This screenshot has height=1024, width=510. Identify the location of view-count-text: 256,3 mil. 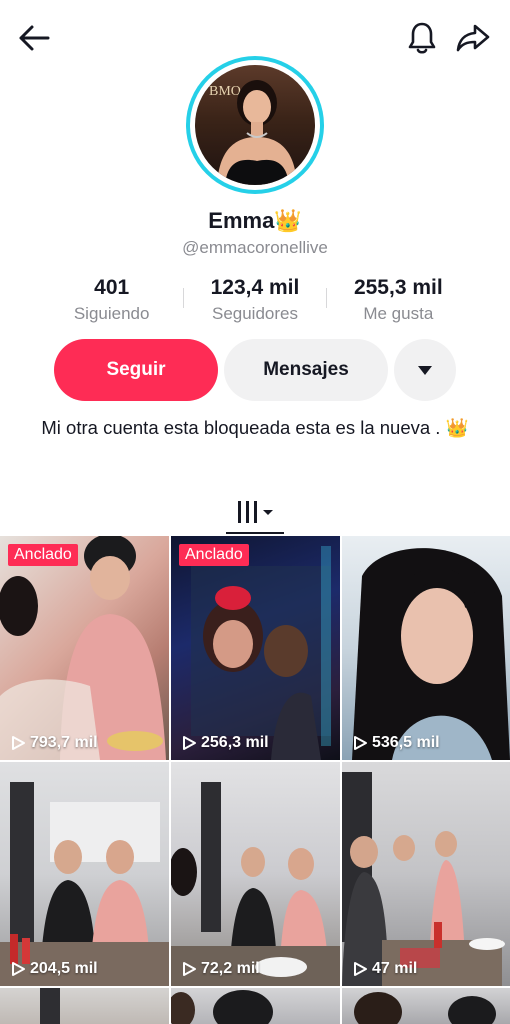
(235, 742).